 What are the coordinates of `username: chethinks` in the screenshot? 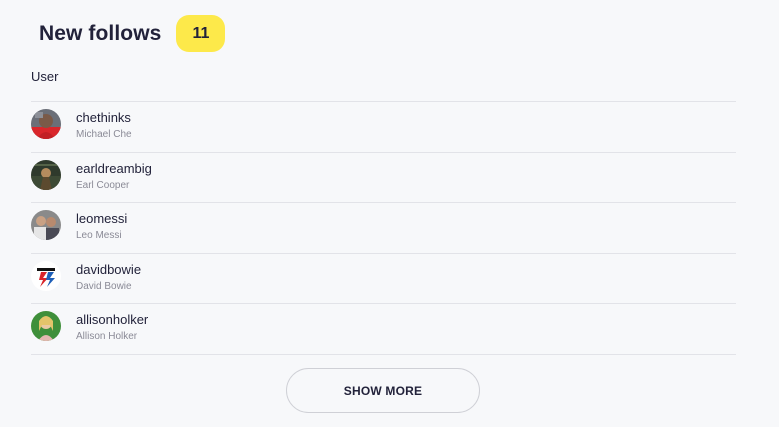 It's located at (103, 117).